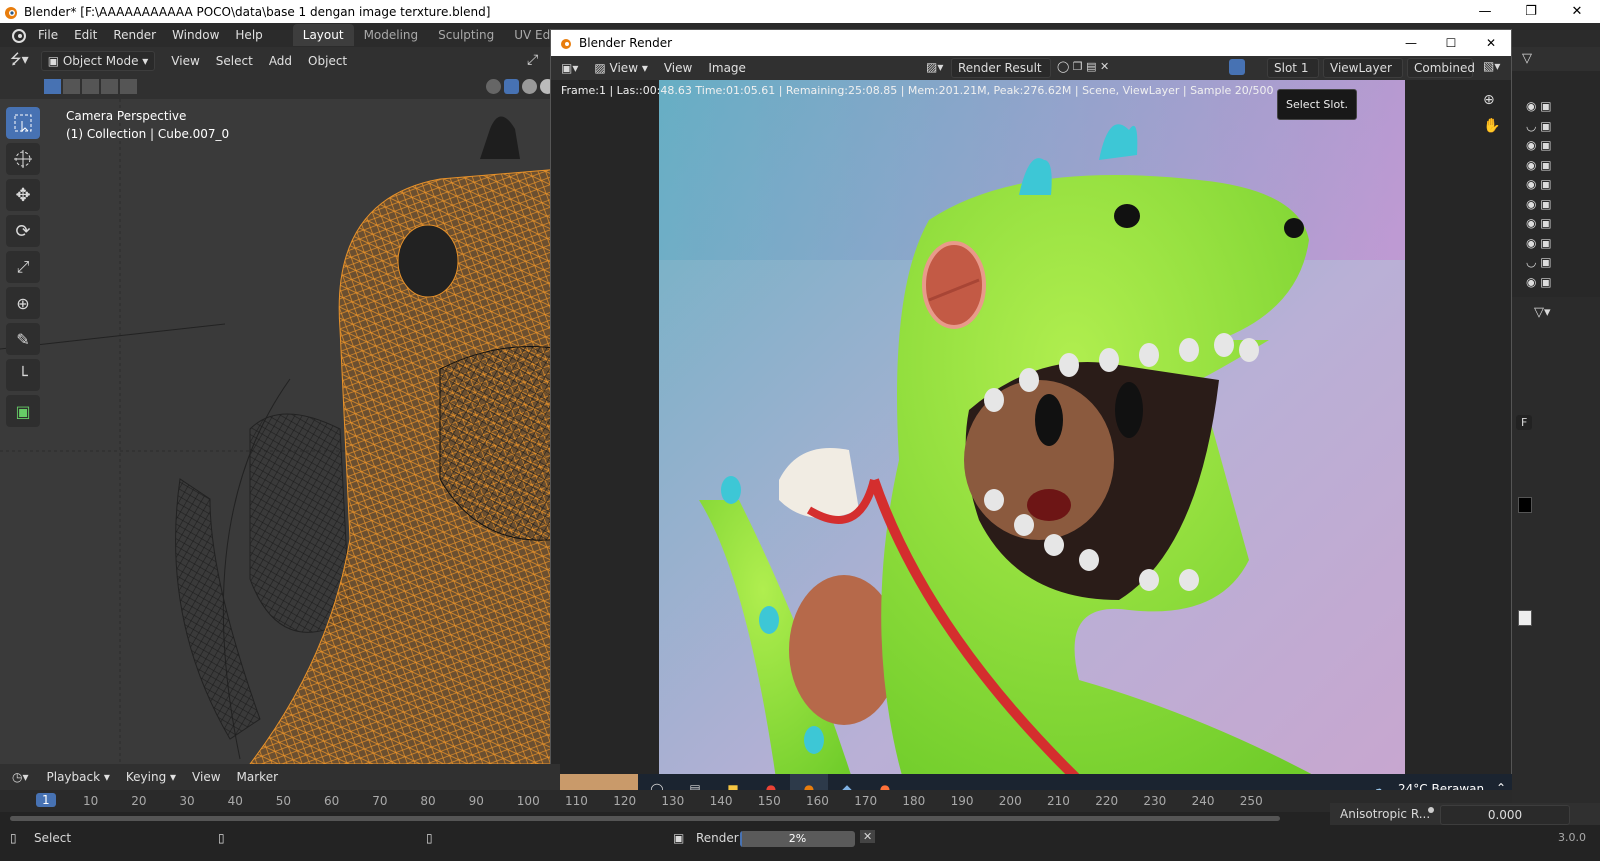 This screenshot has height=861, width=1600. I want to click on select-extend-icon, so click(71, 86).